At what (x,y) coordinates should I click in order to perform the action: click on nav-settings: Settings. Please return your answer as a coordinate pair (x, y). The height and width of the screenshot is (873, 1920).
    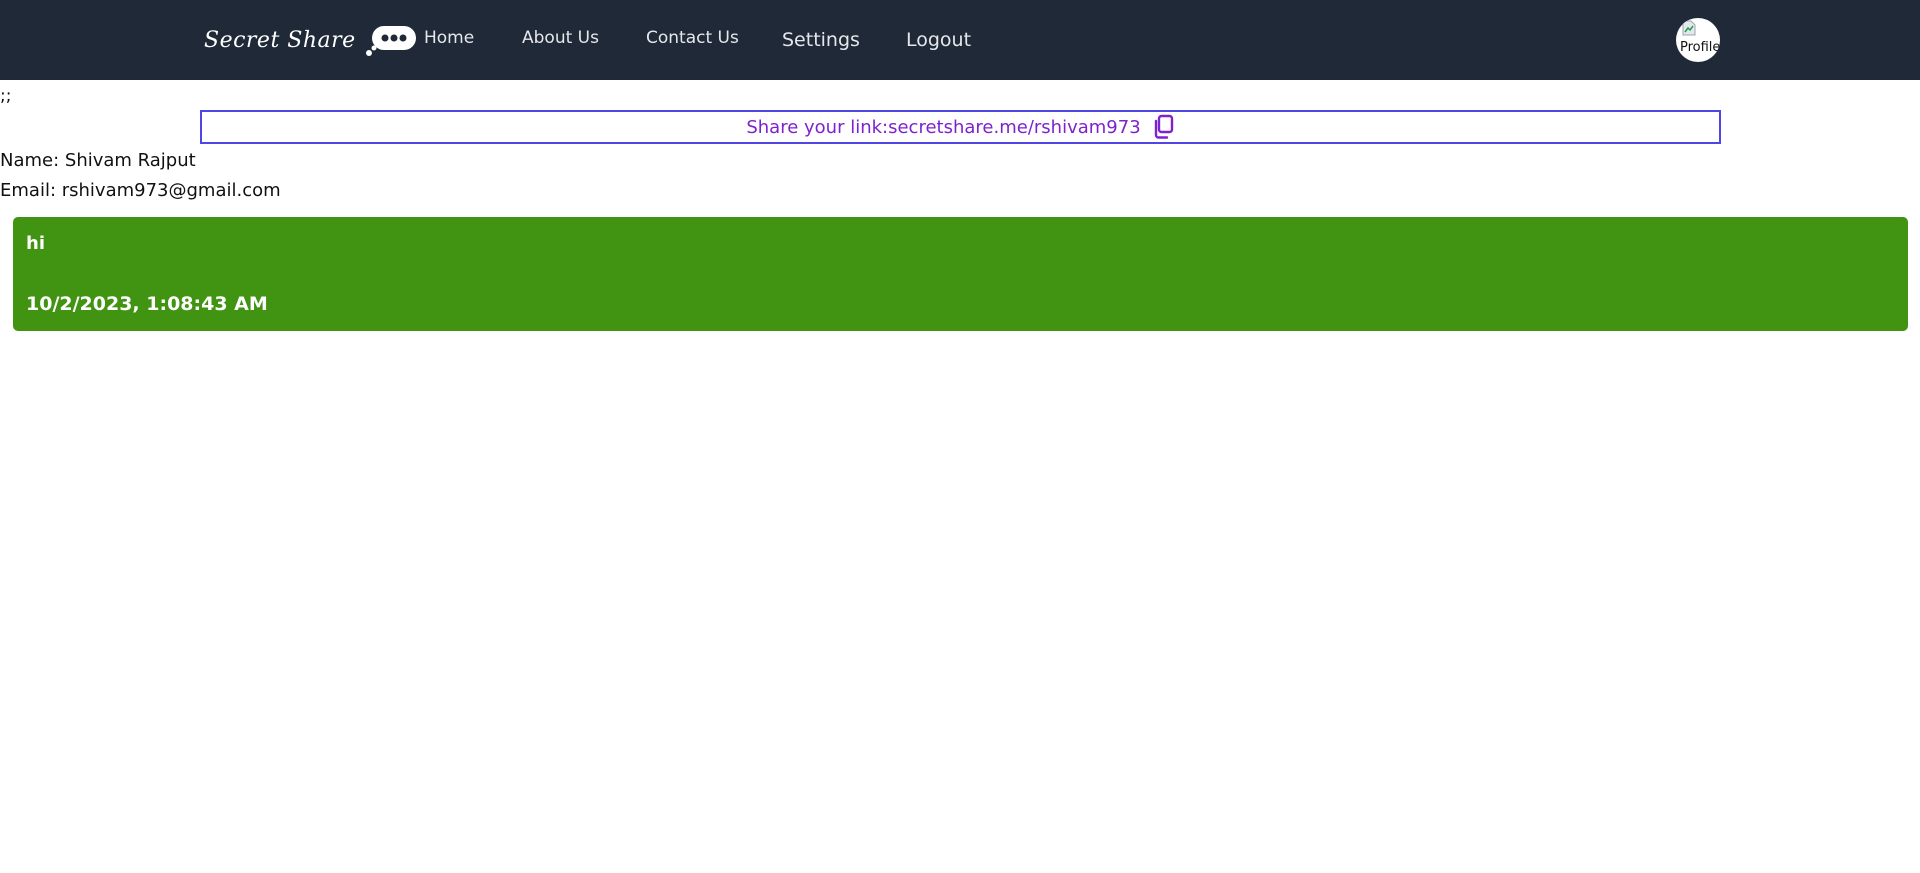
    Looking at the image, I should click on (821, 40).